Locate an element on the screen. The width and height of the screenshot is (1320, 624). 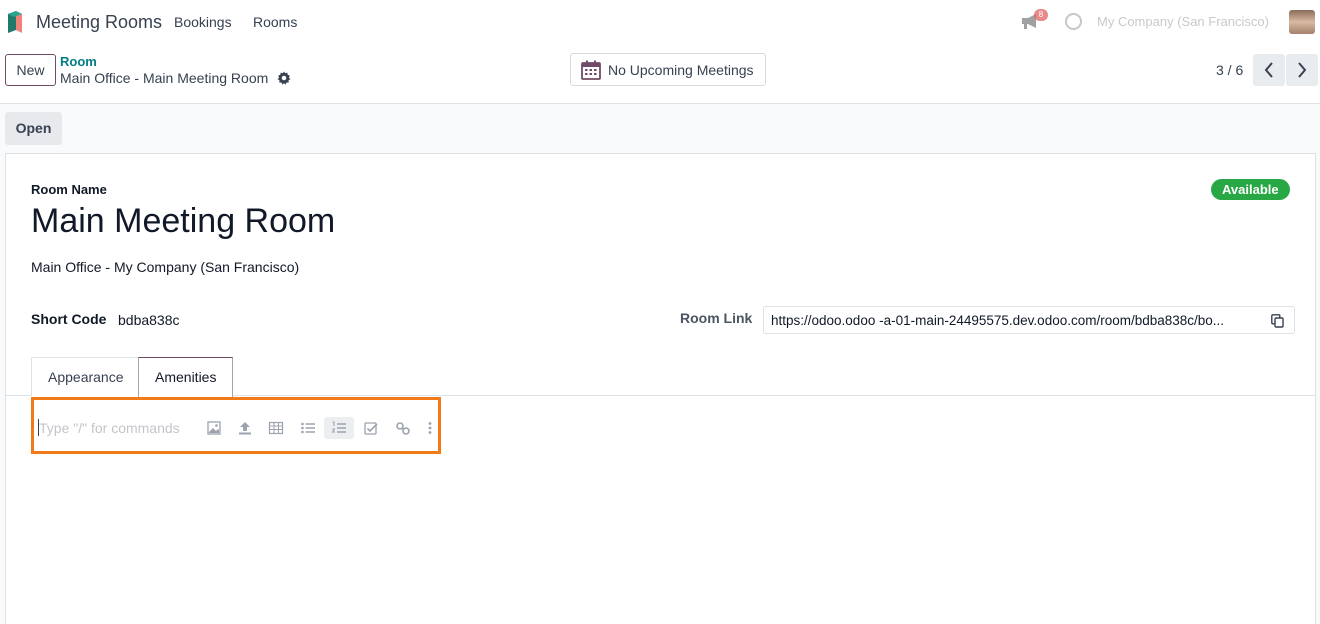
room-name-field: Main Meeting Room is located at coordinates (183, 221).